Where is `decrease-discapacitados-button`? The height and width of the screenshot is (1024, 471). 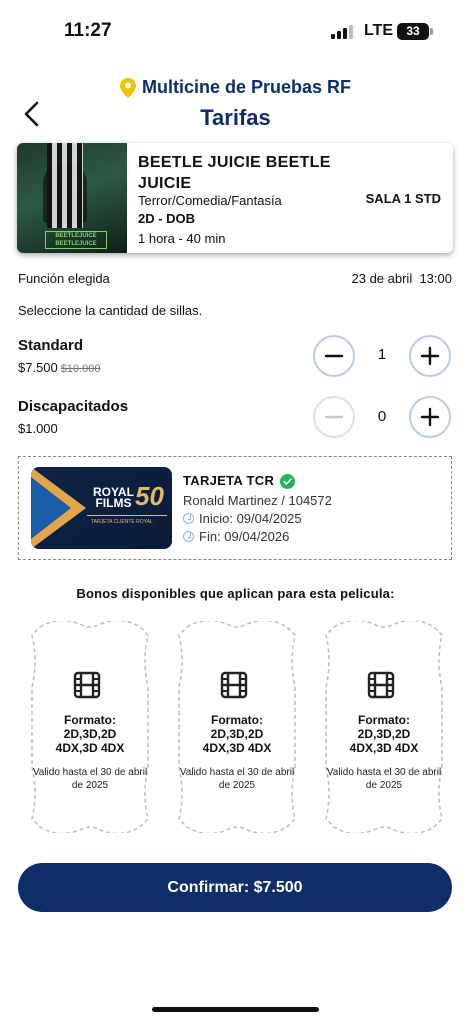
decrease-discapacitados-button is located at coordinates (334, 417).